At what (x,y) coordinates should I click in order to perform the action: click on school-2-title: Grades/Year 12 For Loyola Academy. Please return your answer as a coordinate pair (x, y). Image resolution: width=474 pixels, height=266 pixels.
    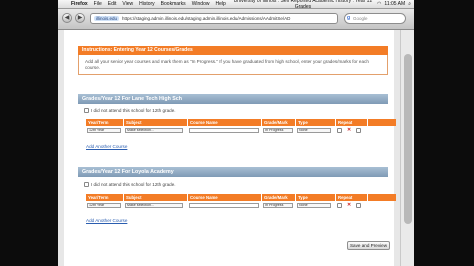
    Looking at the image, I should click on (233, 172).